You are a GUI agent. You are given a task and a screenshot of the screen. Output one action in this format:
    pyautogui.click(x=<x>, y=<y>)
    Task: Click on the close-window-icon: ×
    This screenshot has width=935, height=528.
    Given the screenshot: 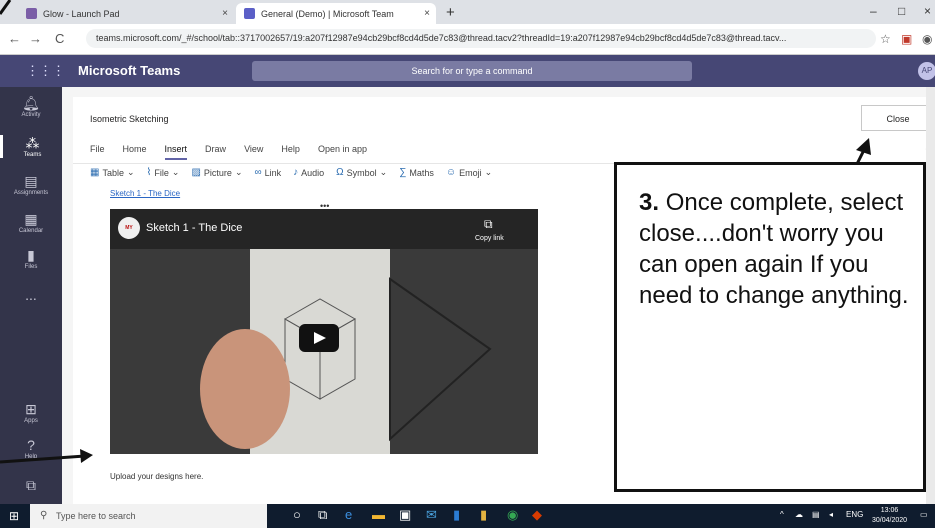 What is the action you would take?
    pyautogui.click(x=927, y=11)
    